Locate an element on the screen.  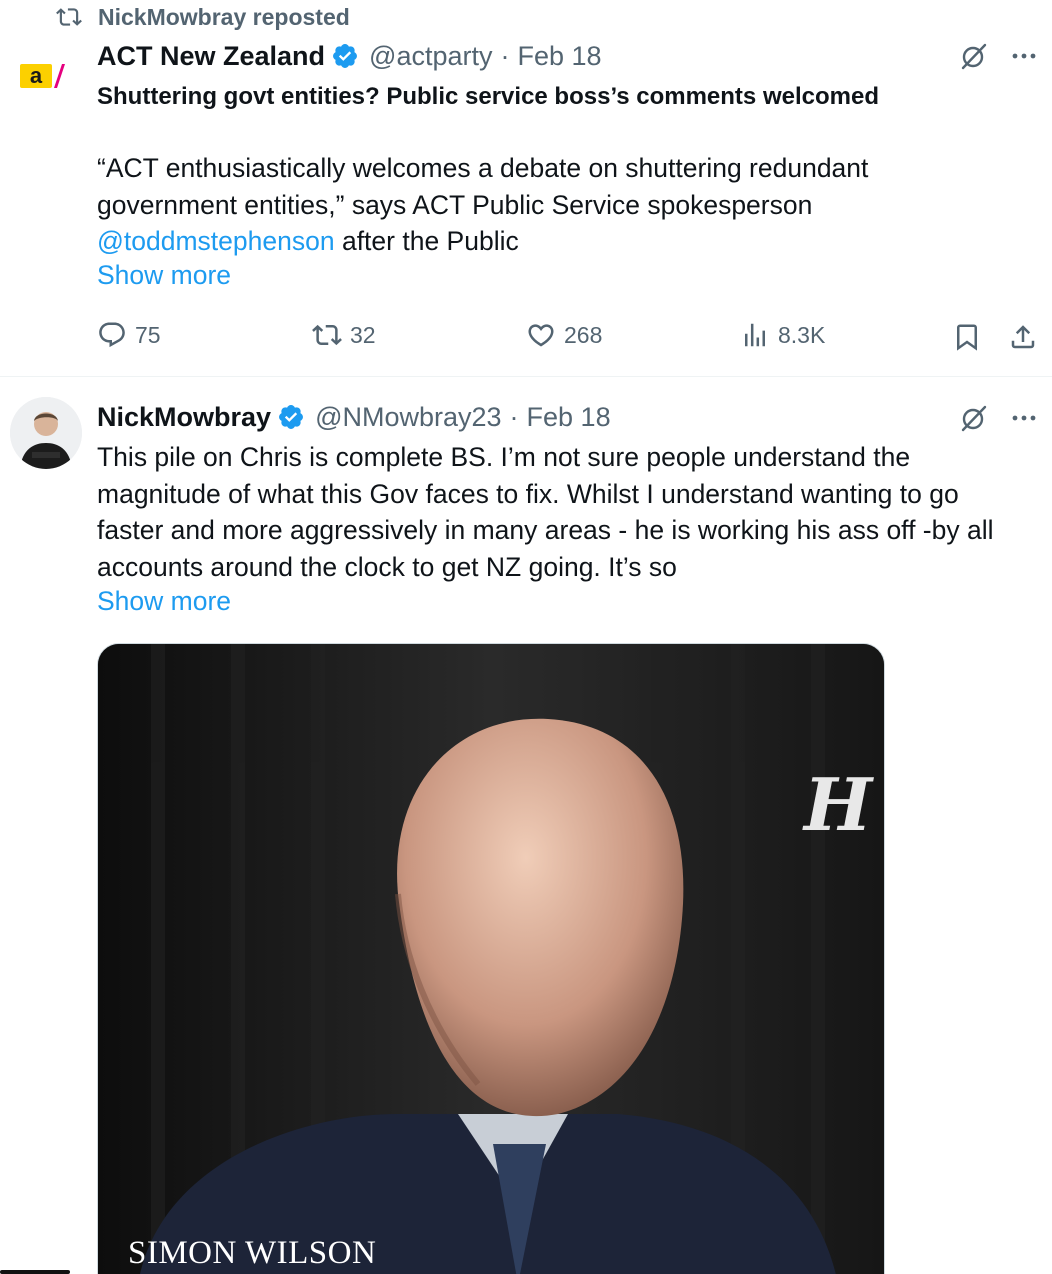
svg-text: a is located at coordinates (36, 75).